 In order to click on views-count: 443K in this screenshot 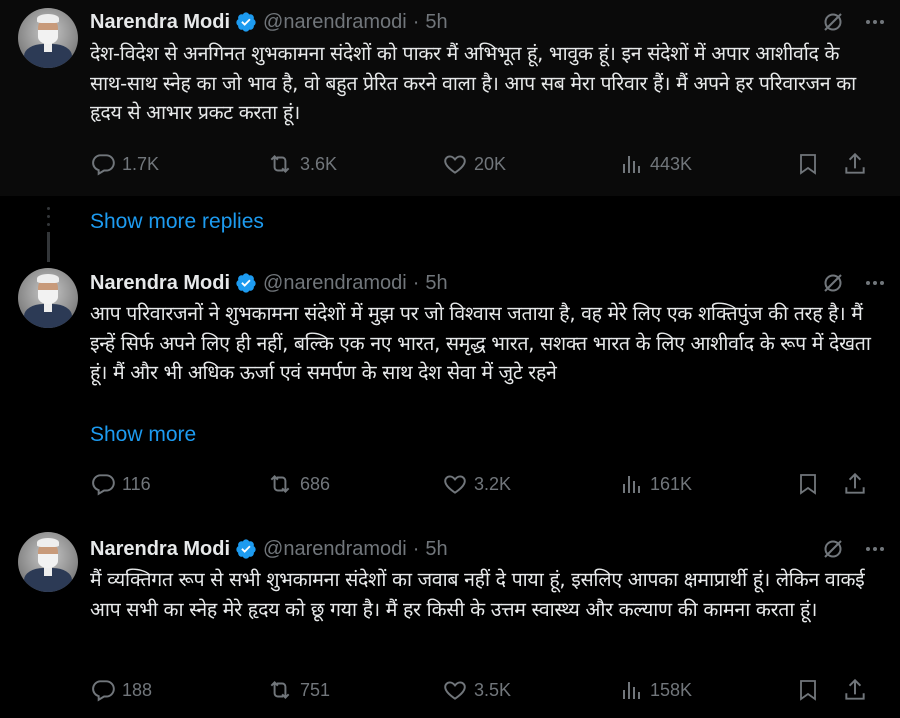, I will do `click(671, 163)`.